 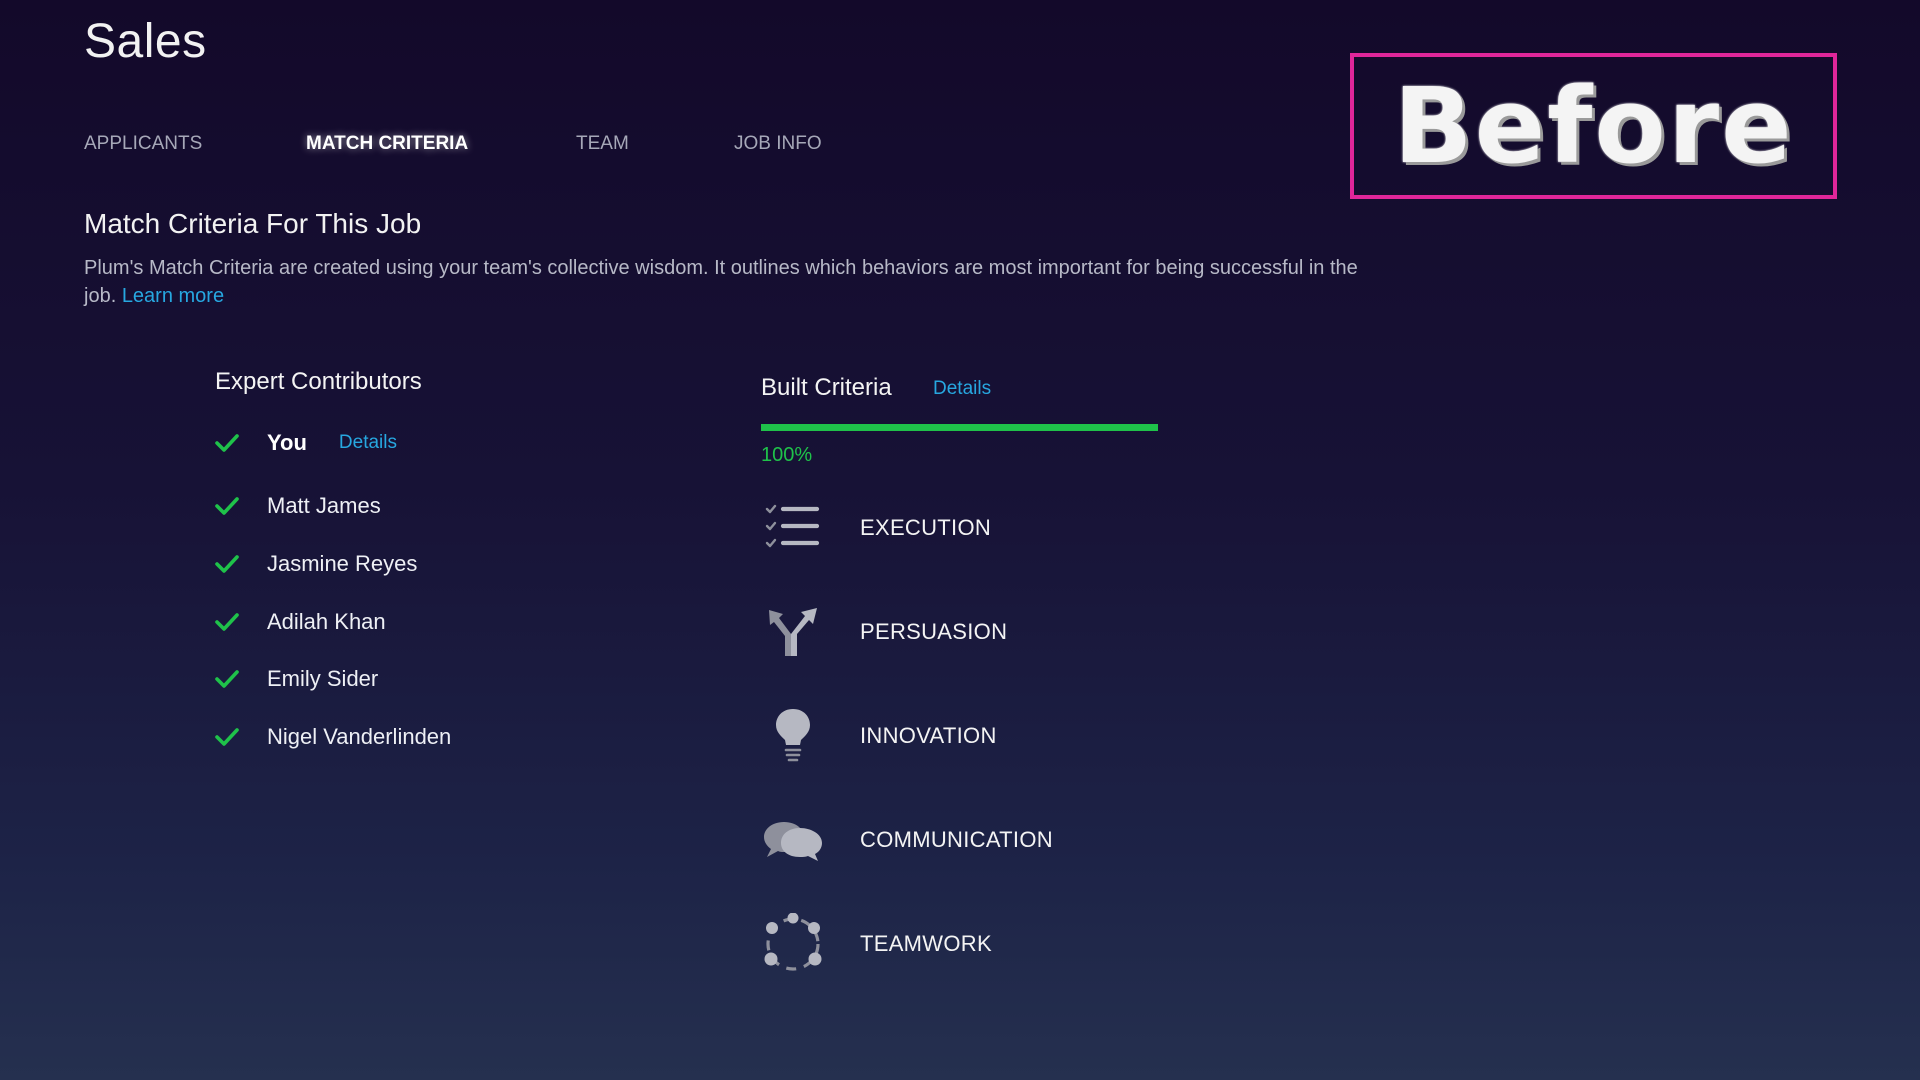 I want to click on before-overlay-label: Before, so click(x=1593, y=126).